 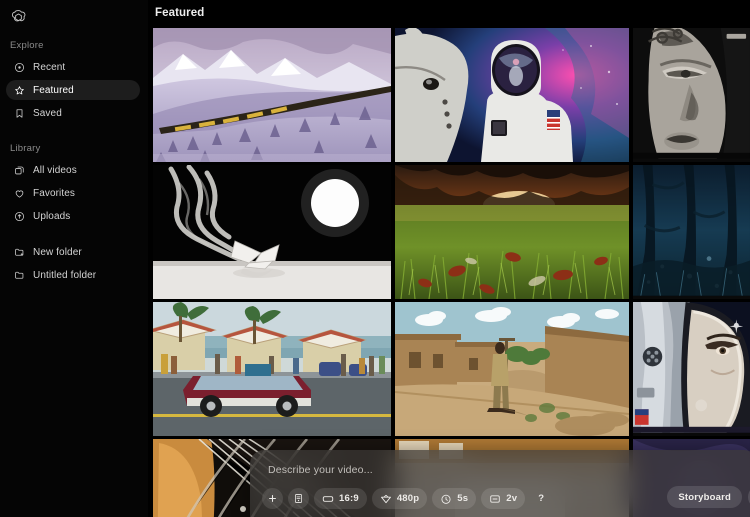 I want to click on prompt-controls: 16:9 480p 5s 2v ?, so click(x=407, y=498).